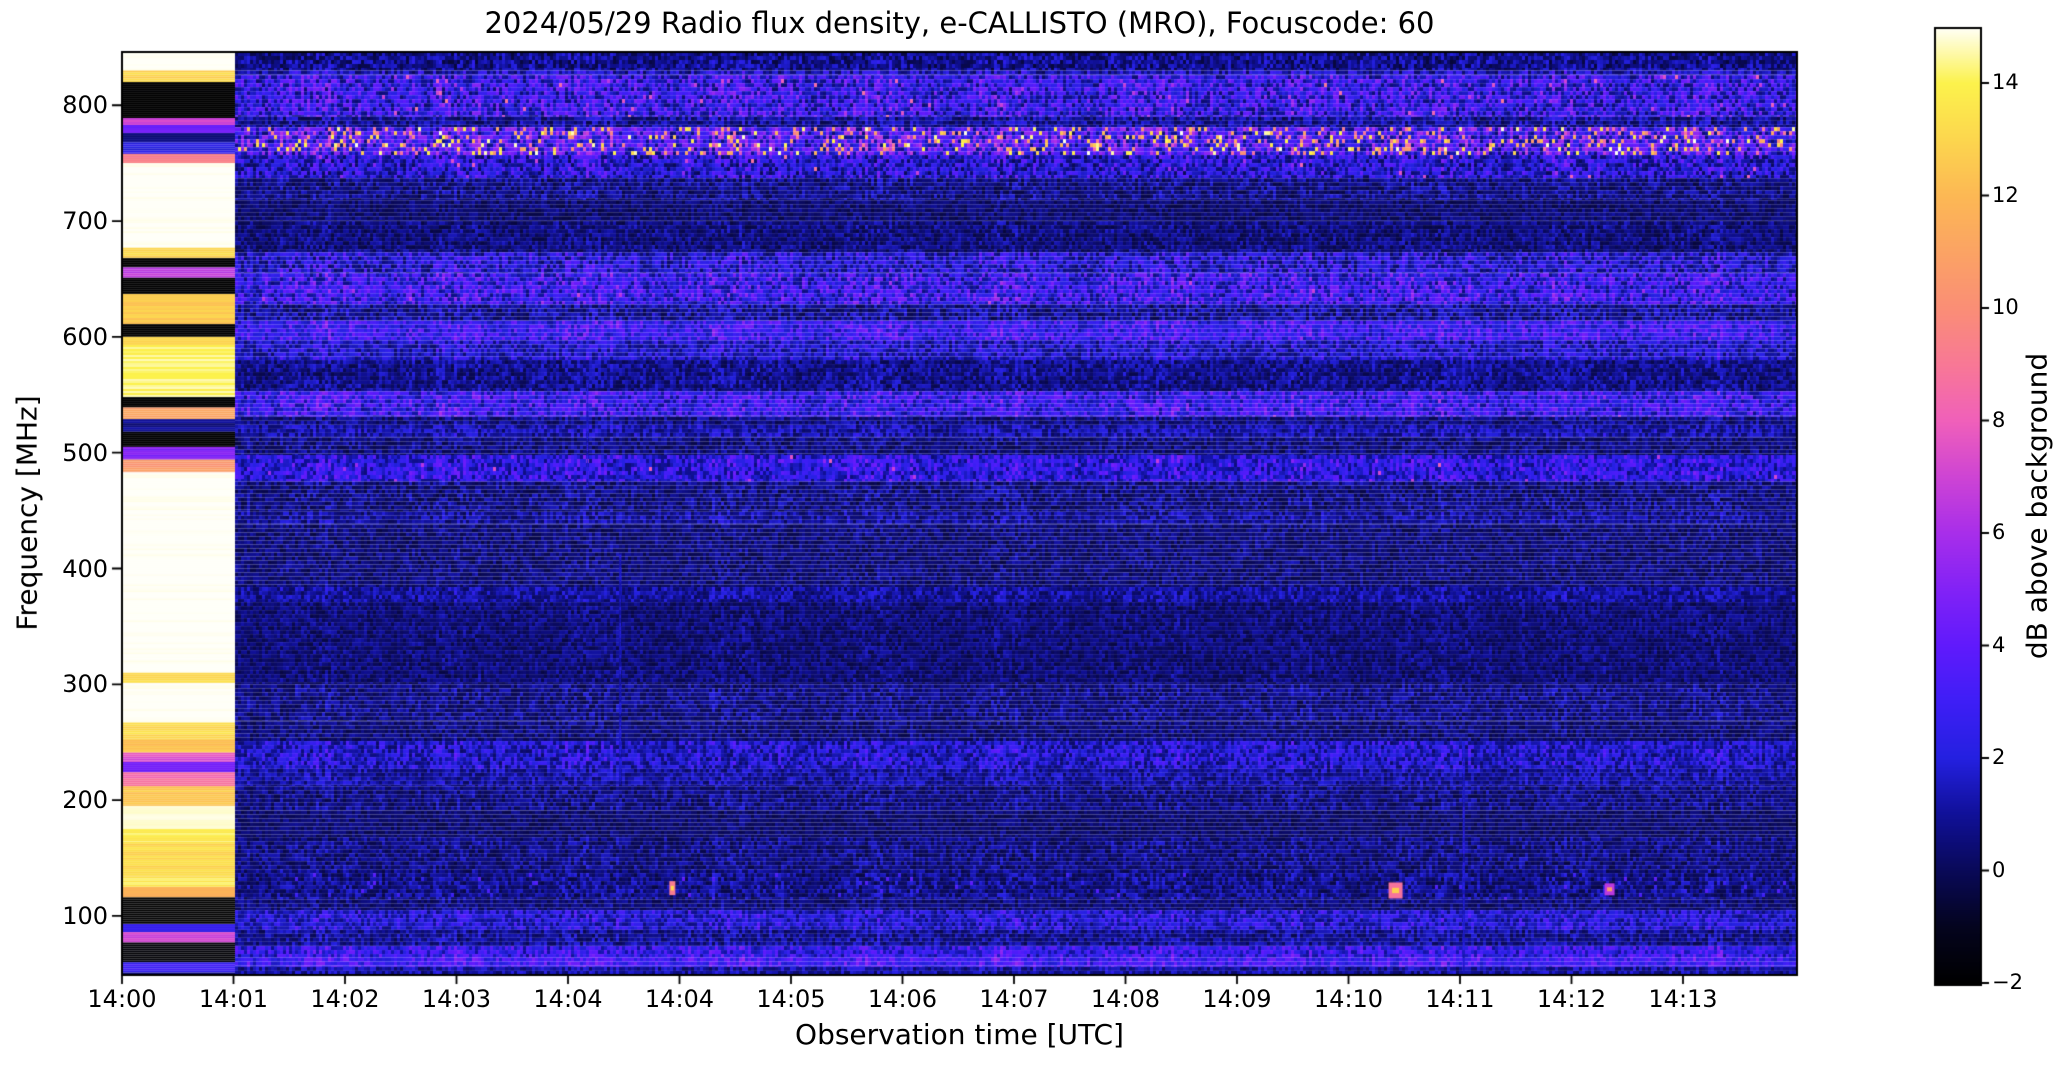 The width and height of the screenshot is (2066, 1067). What do you see at coordinates (1999, 869) in the screenshot?
I see `colorbar-tick-label: 0` at bounding box center [1999, 869].